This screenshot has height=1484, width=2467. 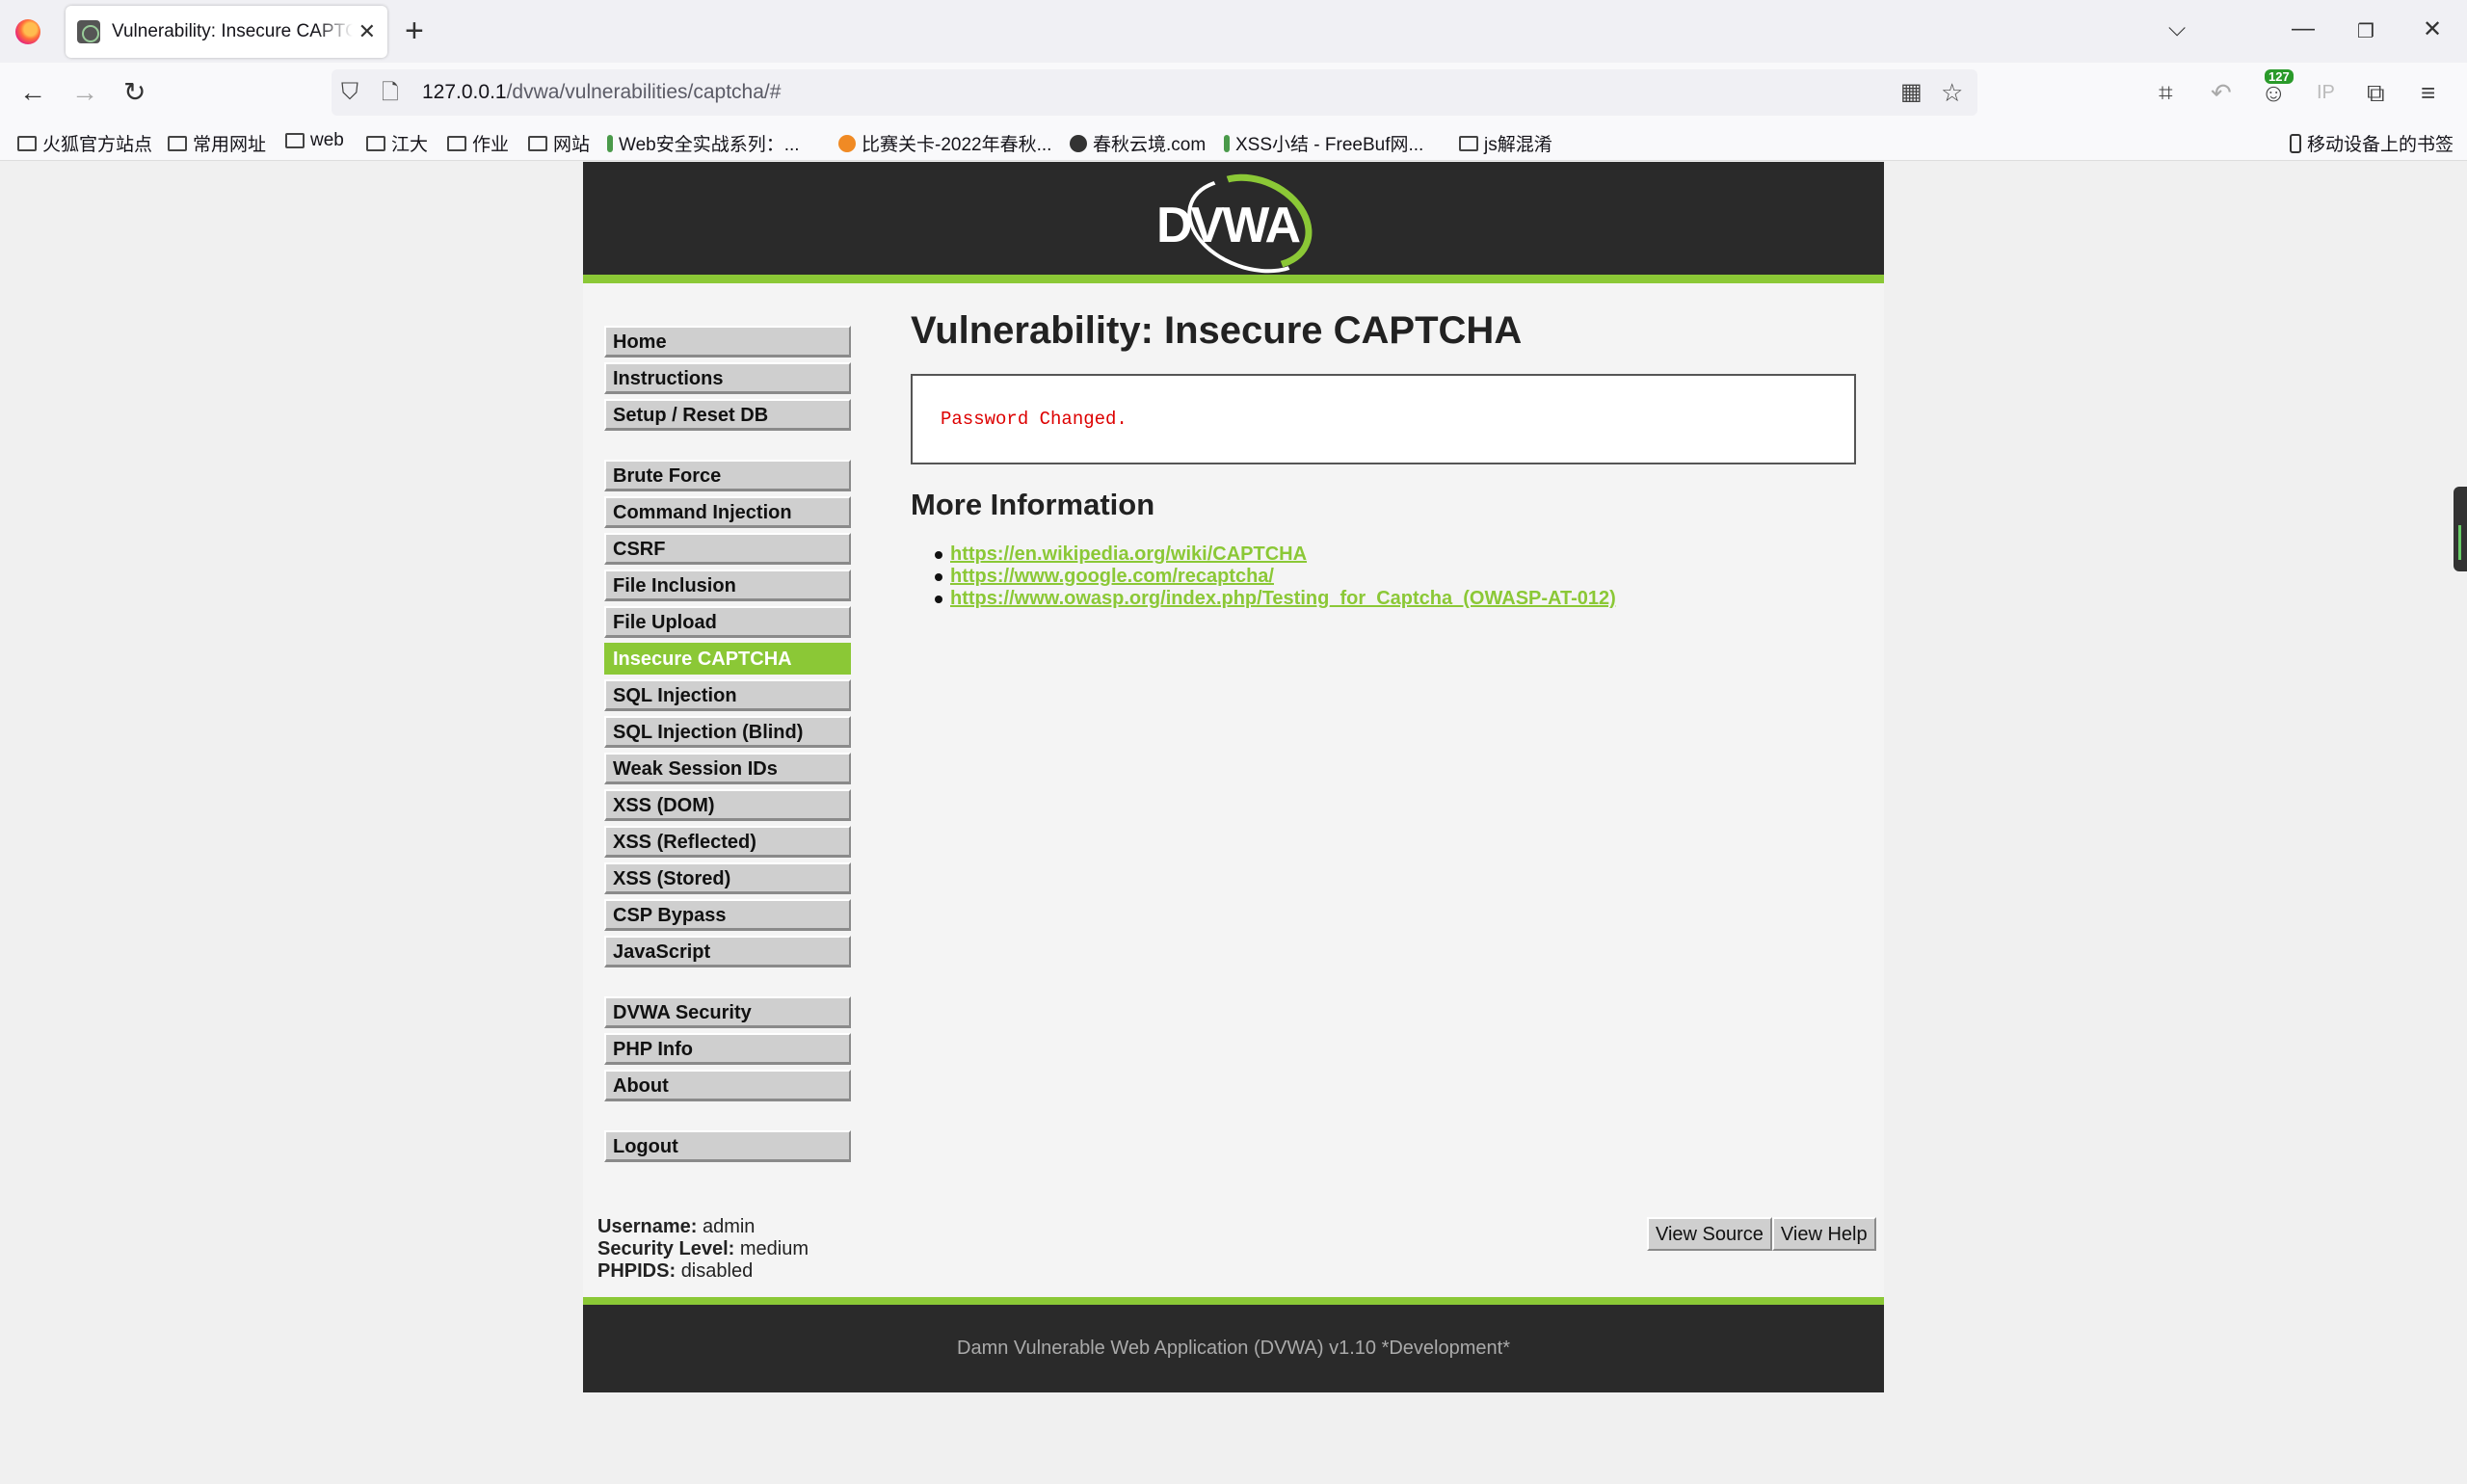 What do you see at coordinates (1823, 1234) in the screenshot?
I see `view-help-button: View Help` at bounding box center [1823, 1234].